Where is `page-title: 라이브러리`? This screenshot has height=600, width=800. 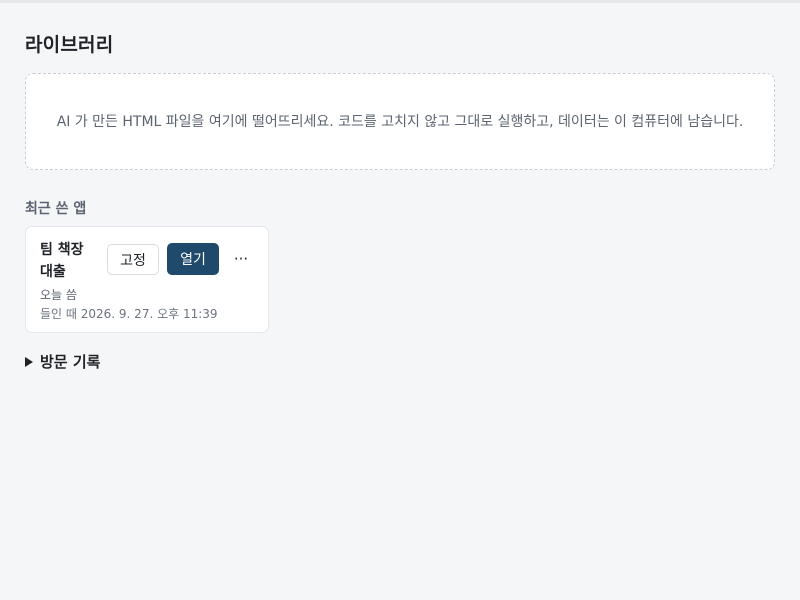
page-title: 라이브러리 is located at coordinates (69, 45).